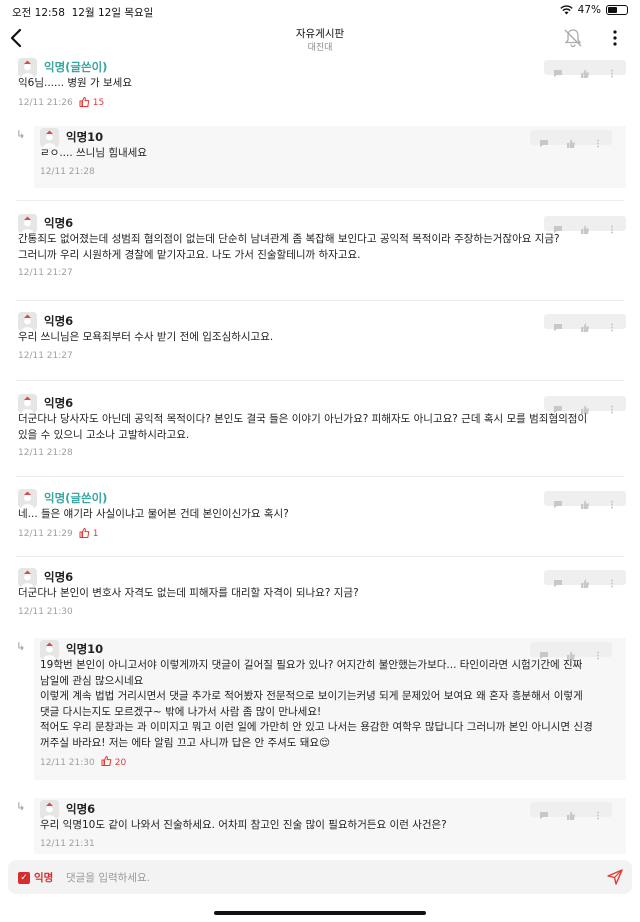 The height and width of the screenshot is (922, 640). What do you see at coordinates (615, 38) in the screenshot?
I see `more-options-icon` at bounding box center [615, 38].